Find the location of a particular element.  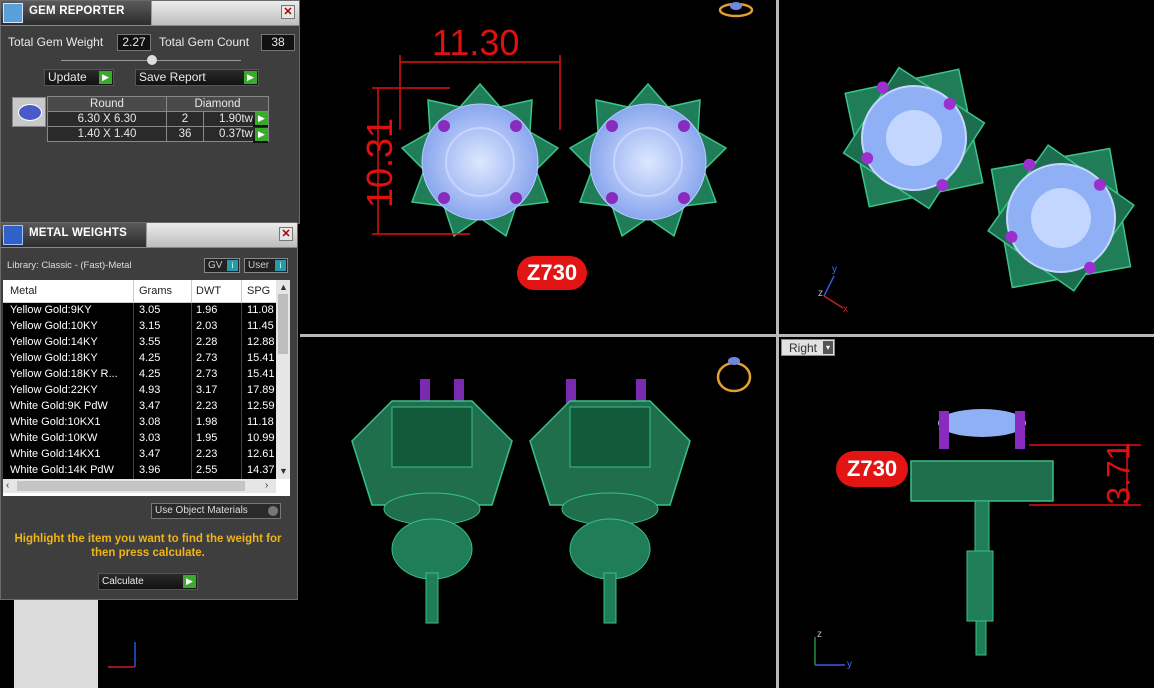

gem-count: 2 is located at coordinates (185, 119).